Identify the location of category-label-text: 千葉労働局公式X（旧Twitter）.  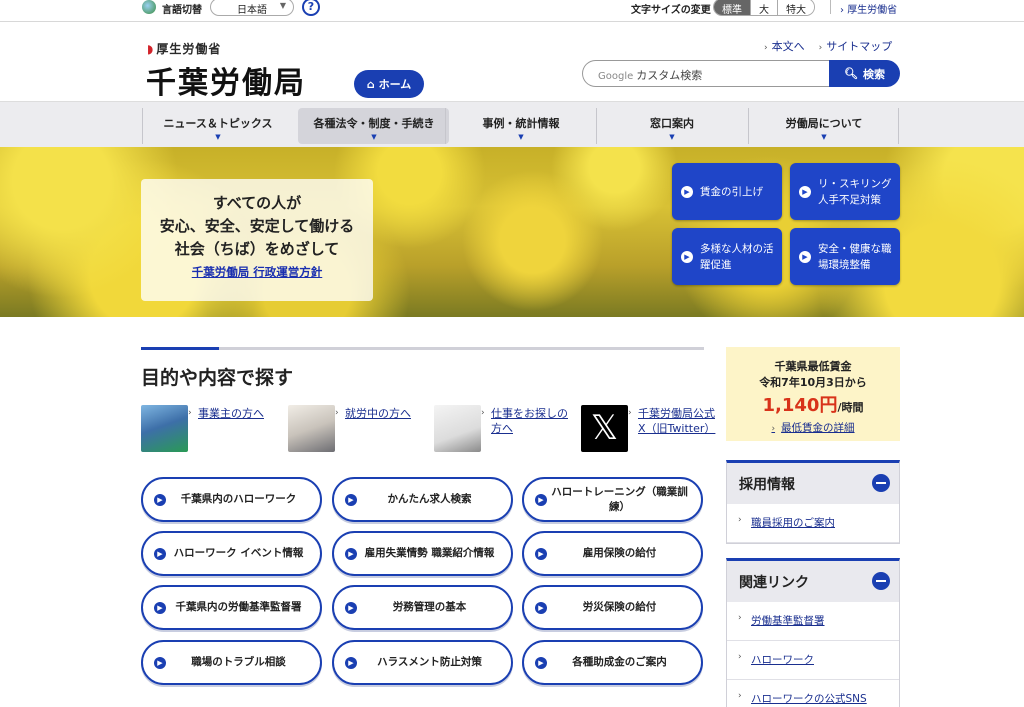
(677, 421).